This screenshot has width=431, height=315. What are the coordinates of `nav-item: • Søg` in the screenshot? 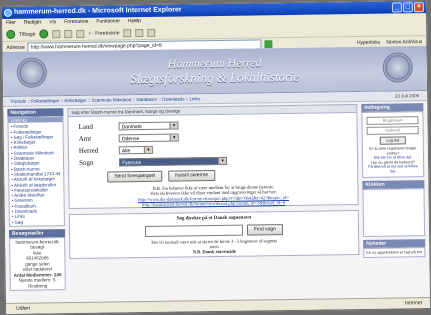 It's located at (37, 222).